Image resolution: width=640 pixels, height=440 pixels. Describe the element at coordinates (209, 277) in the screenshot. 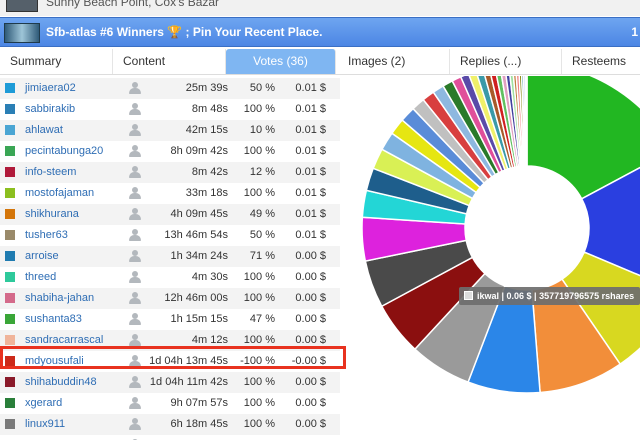

I see `vote-time: 4m 30s` at that location.